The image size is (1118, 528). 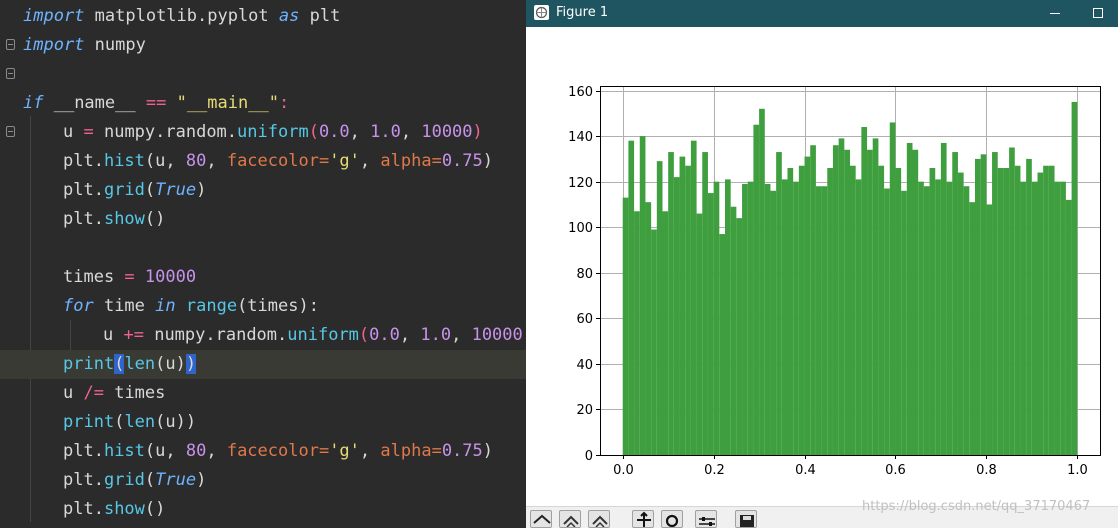 I want to click on code-text: matplotlib.pyplot, so click(x=181, y=16).